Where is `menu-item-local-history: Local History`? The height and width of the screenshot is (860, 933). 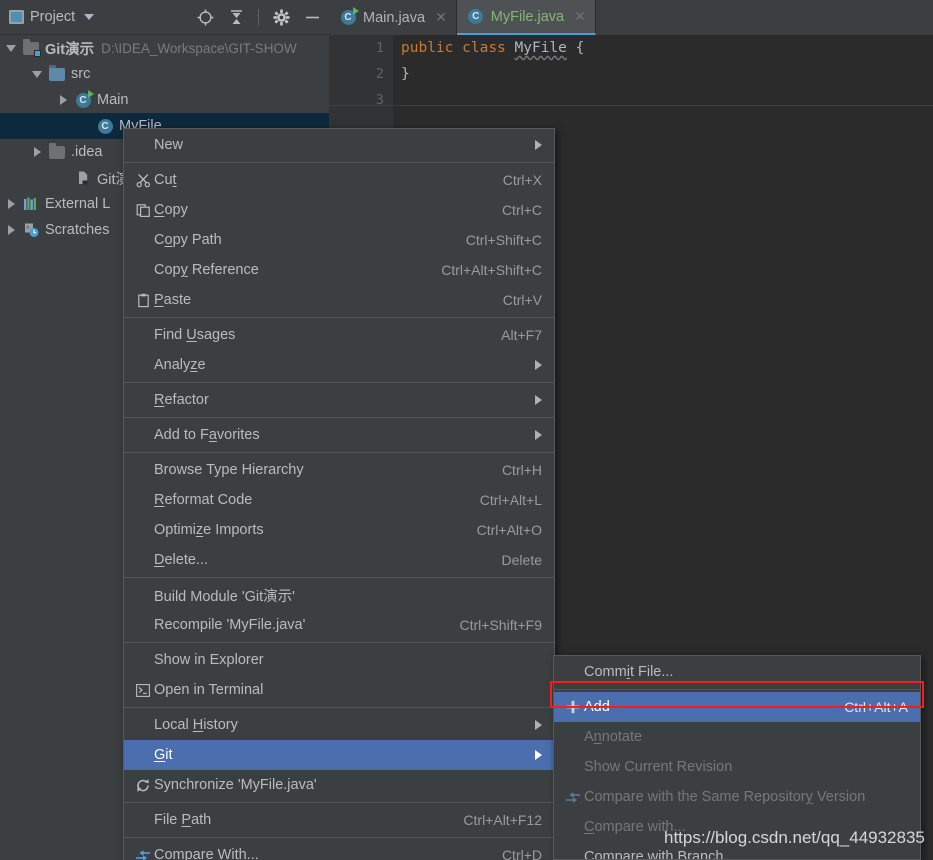
menu-item-local-history: Local History is located at coordinates (339, 725).